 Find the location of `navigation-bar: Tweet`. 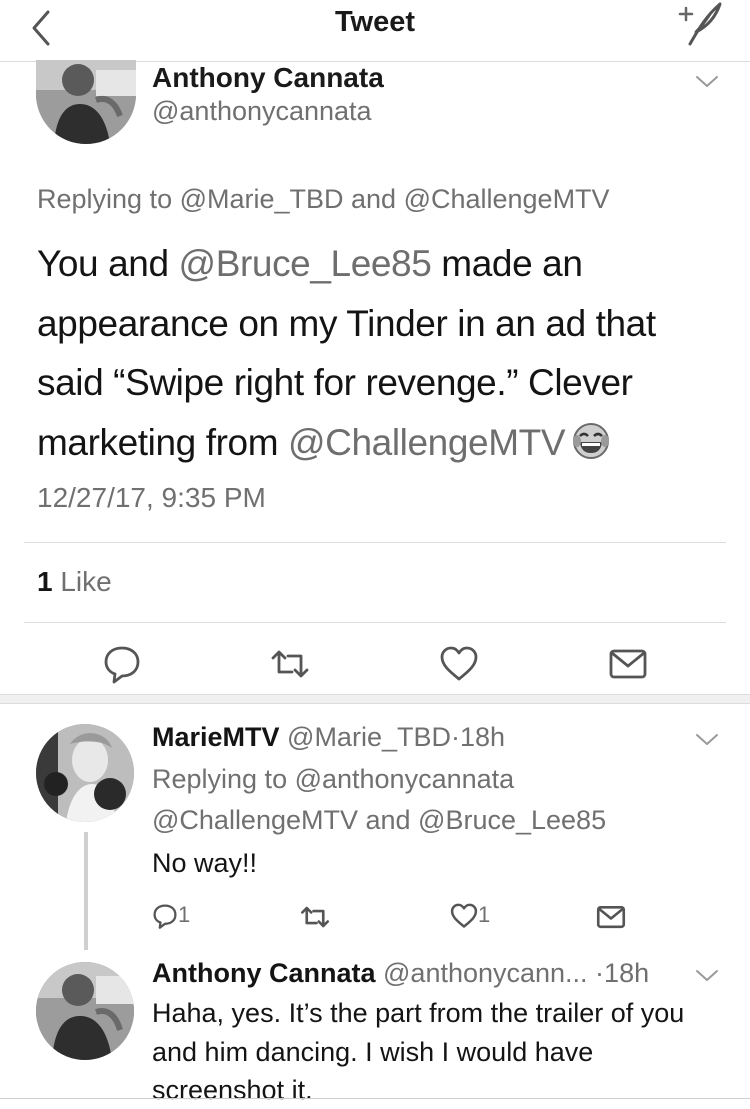

navigation-bar: Tweet is located at coordinates (375, 31).